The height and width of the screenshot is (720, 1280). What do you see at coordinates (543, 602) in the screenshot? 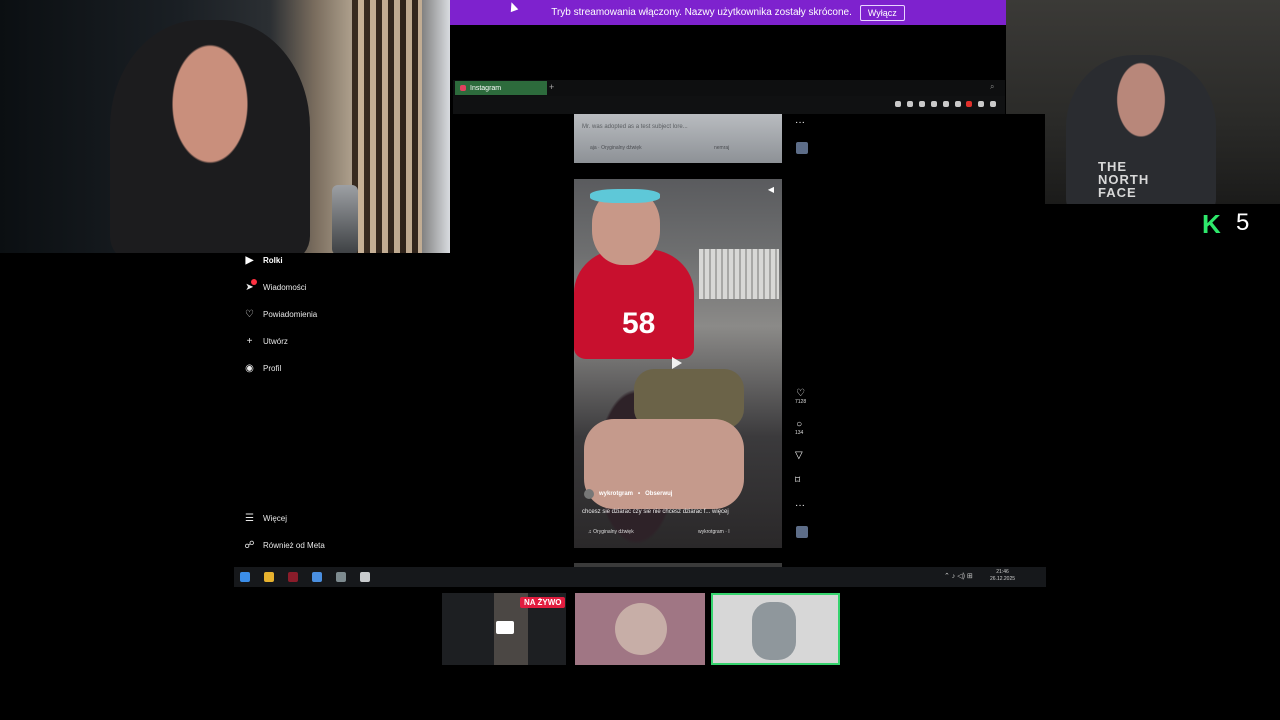
I see `live-badge: NA ŻYWO` at bounding box center [543, 602].